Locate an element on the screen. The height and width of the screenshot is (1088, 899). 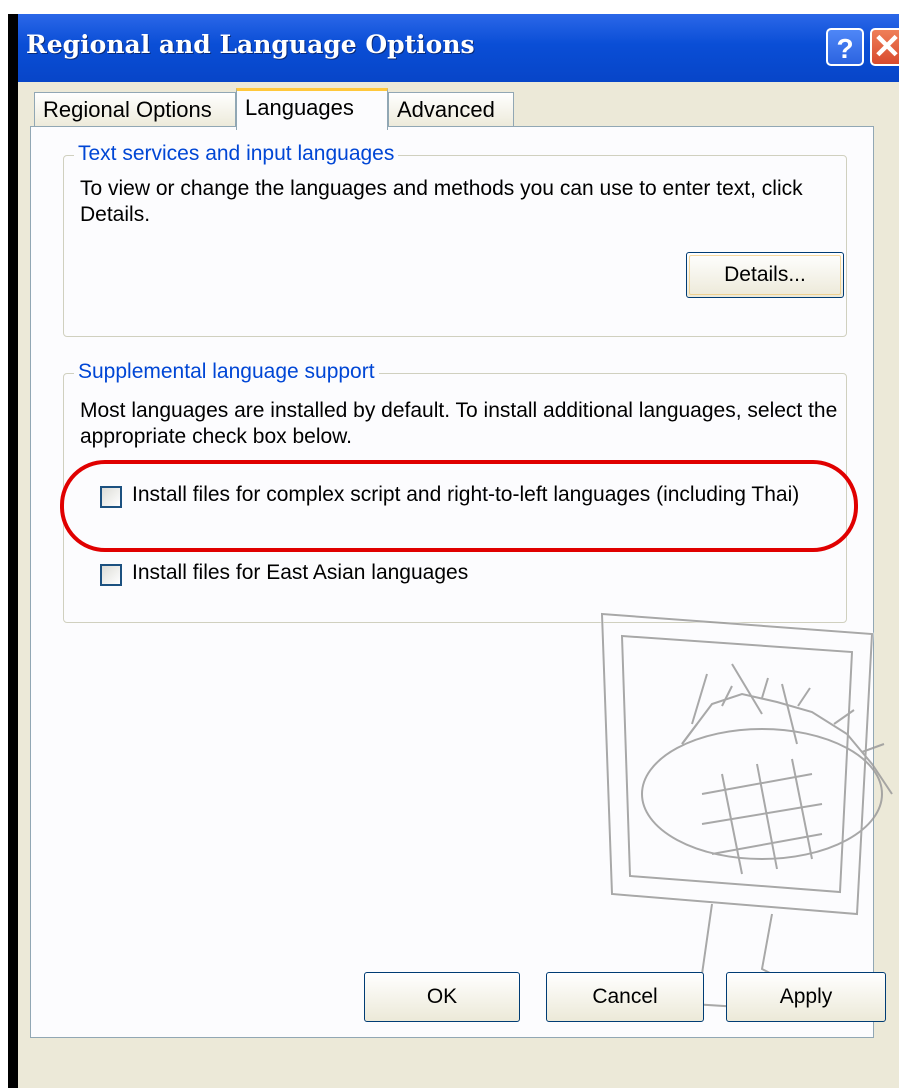
tab-languages: Languages is located at coordinates (312, 109).